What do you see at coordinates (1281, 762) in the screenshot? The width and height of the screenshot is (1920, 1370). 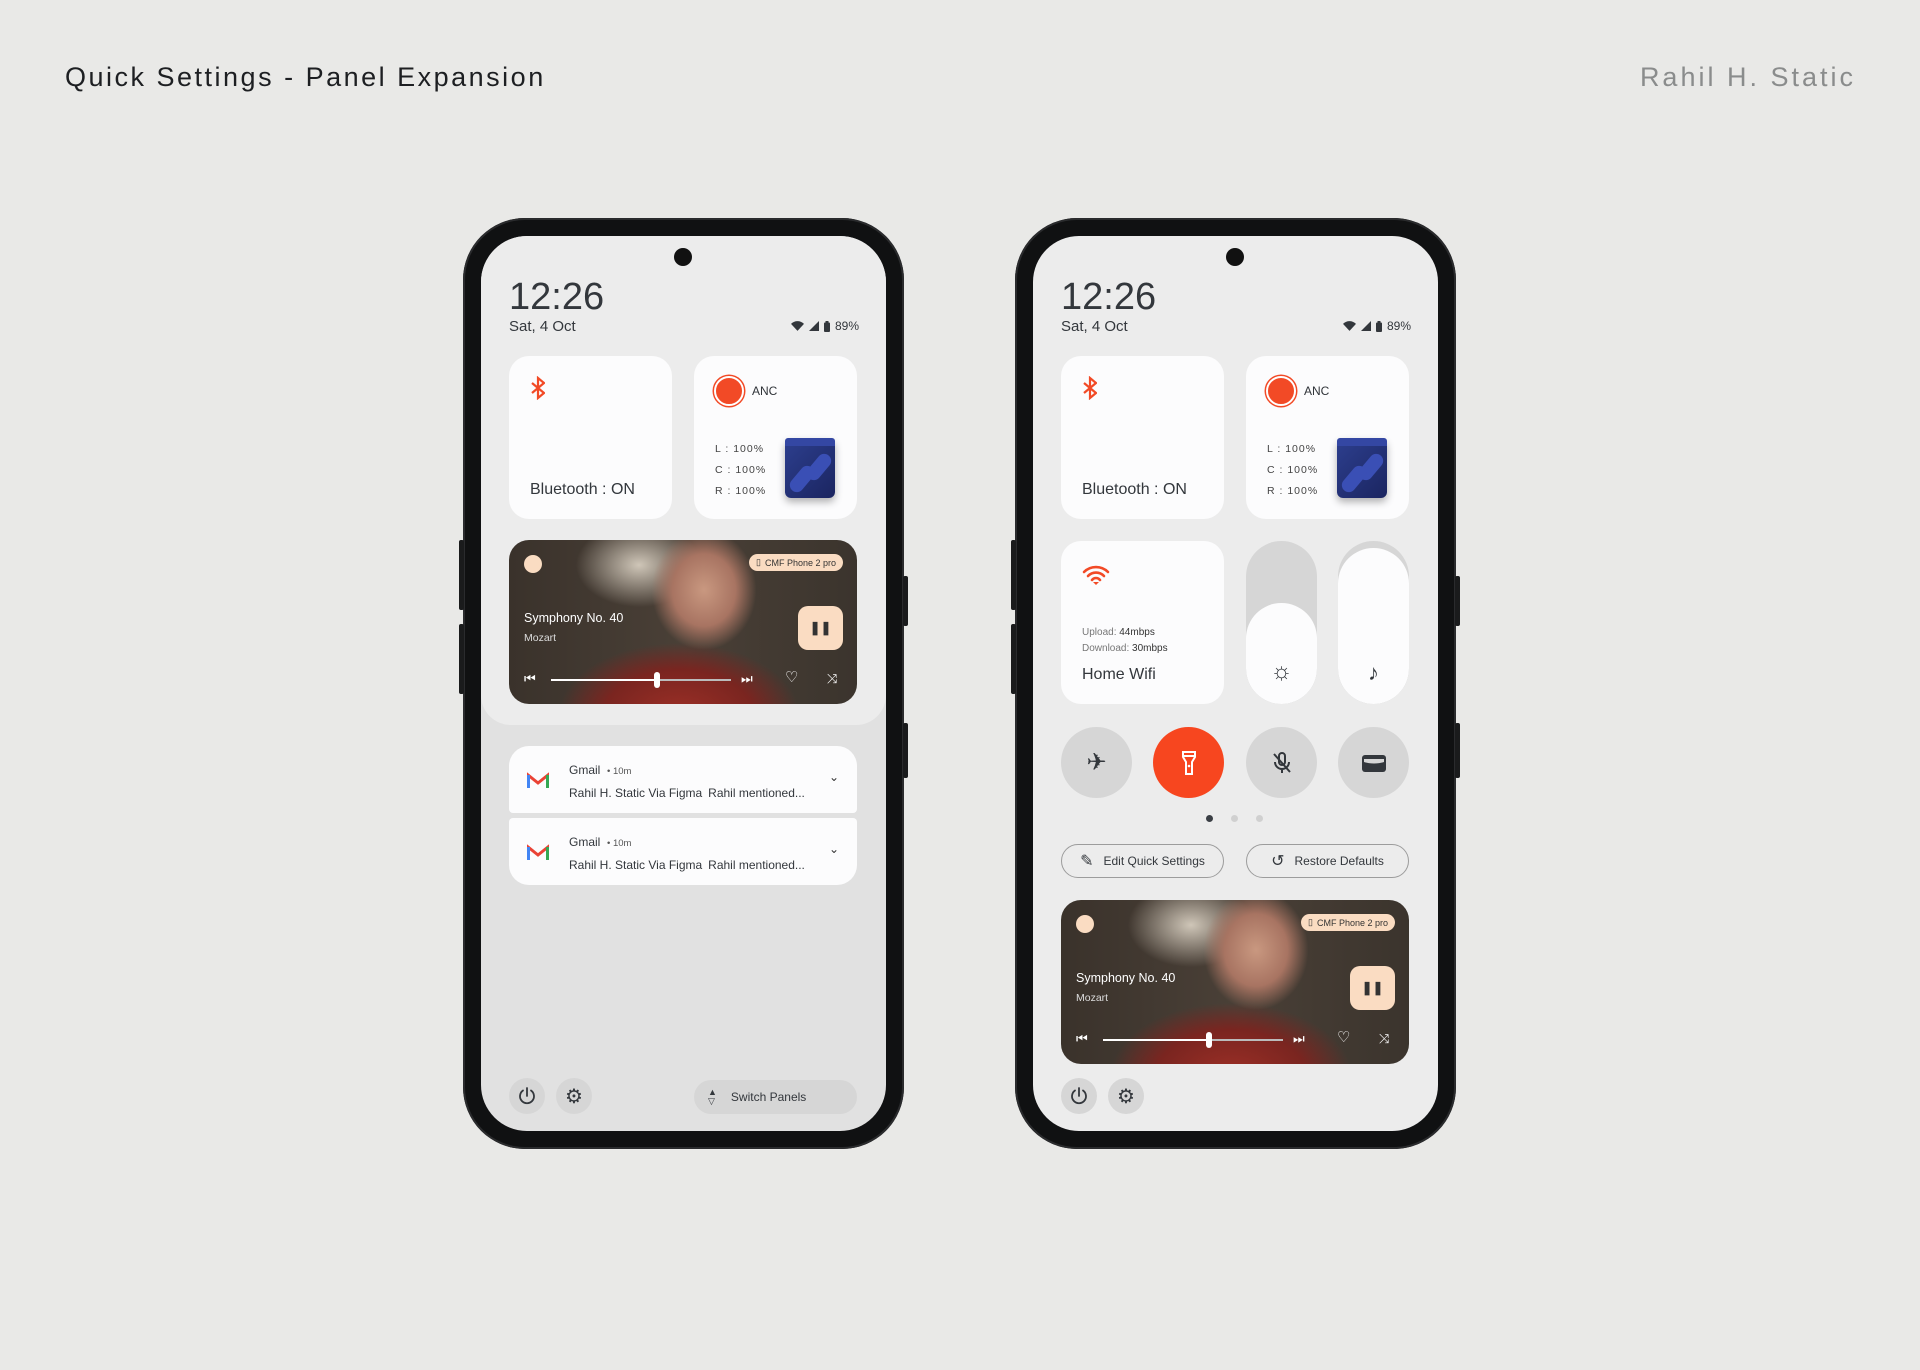 I see `microphone-toggle` at bounding box center [1281, 762].